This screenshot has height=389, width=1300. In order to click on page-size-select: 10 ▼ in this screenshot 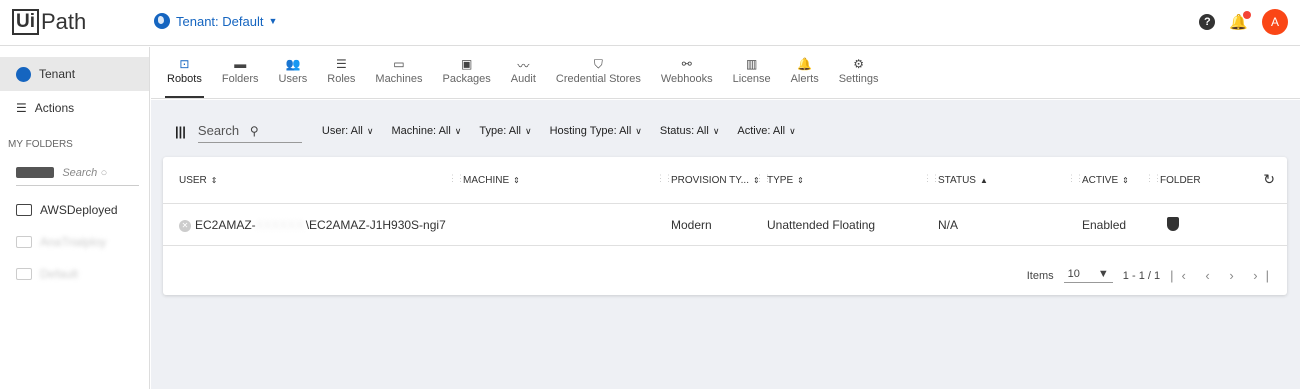, I will do `click(1088, 275)`.